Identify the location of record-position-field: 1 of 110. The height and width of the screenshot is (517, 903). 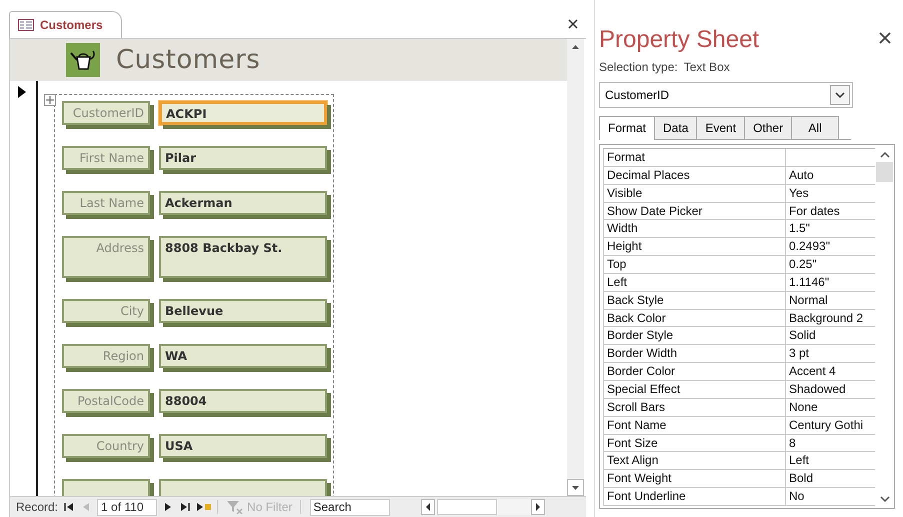
(127, 507).